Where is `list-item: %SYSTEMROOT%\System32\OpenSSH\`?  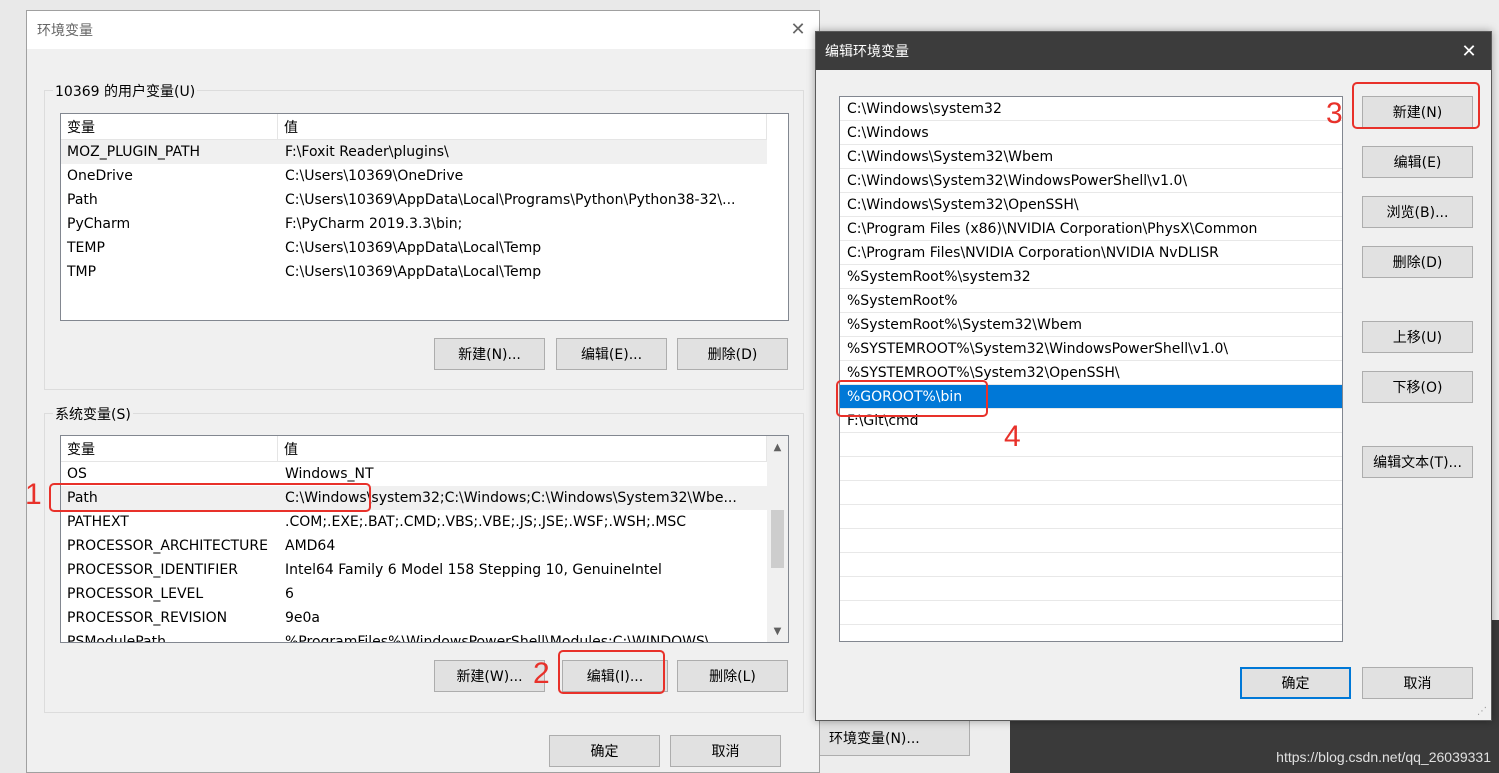 list-item: %SYSTEMROOT%\System32\OpenSSH\ is located at coordinates (1091, 373).